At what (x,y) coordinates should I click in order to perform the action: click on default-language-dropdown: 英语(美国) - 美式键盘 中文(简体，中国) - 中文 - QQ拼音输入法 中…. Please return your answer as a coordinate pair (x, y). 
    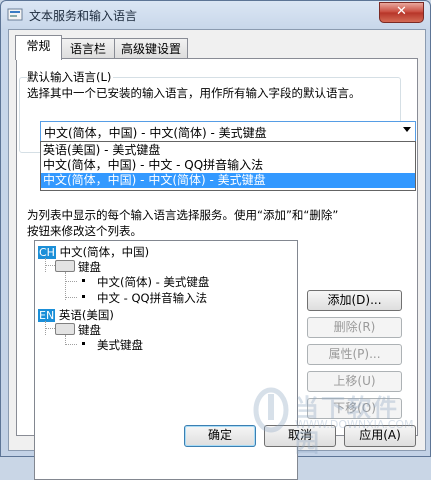
    Looking at the image, I should click on (228, 166).